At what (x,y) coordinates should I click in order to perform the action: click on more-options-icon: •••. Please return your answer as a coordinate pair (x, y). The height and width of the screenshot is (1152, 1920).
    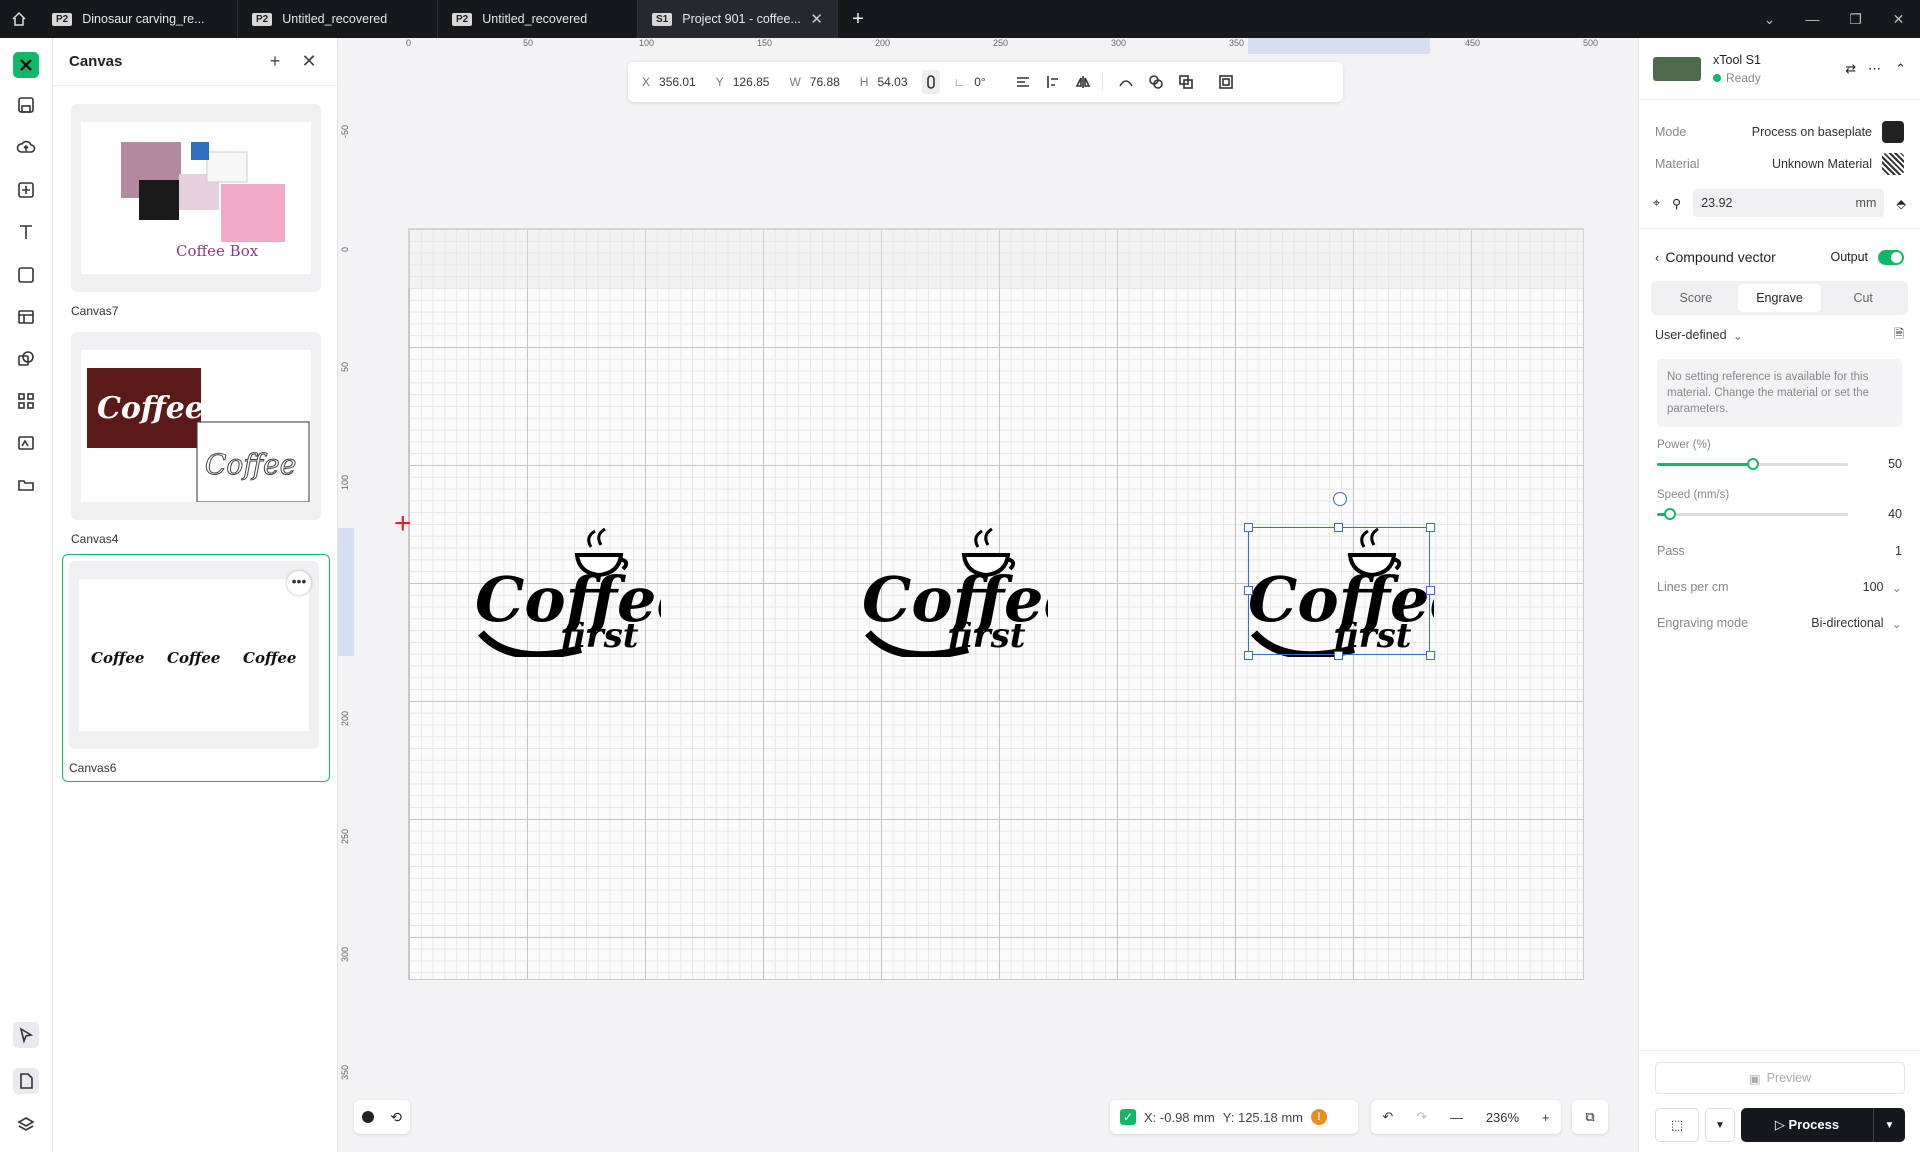
    Looking at the image, I should click on (299, 583).